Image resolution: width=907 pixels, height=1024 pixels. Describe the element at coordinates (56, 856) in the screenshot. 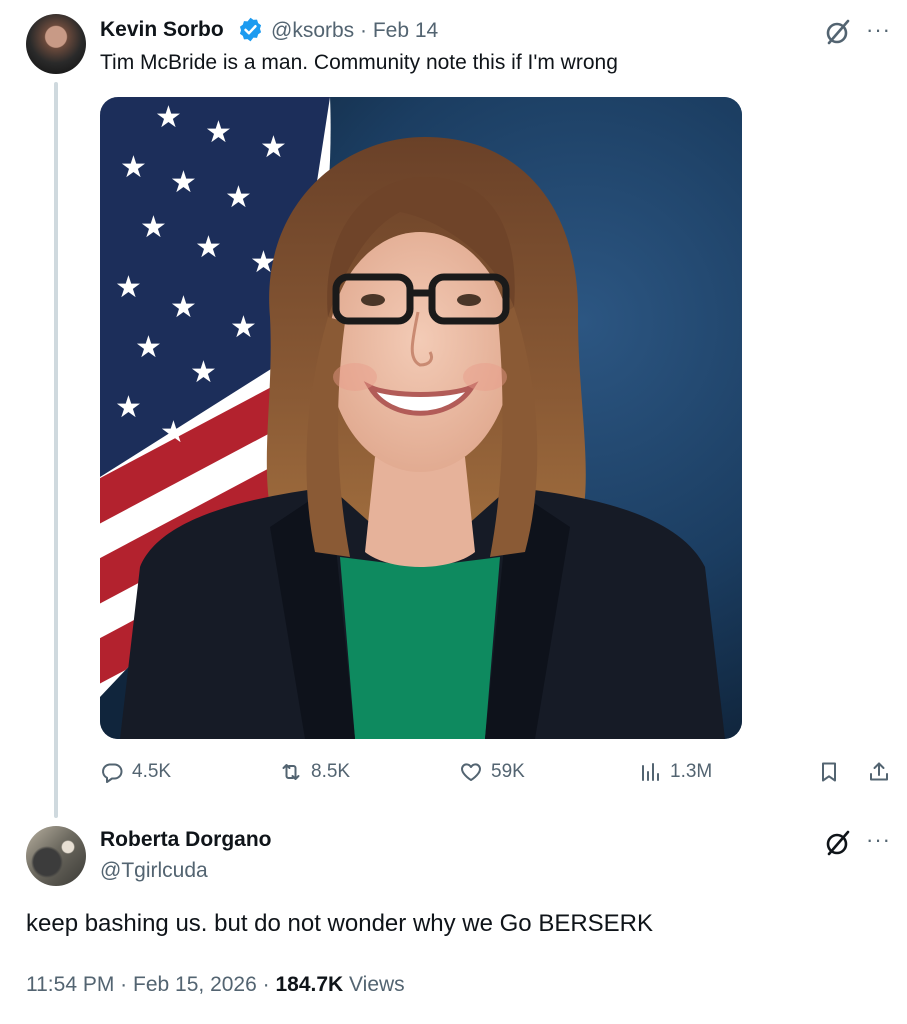

I see `reply-author-avatar` at that location.